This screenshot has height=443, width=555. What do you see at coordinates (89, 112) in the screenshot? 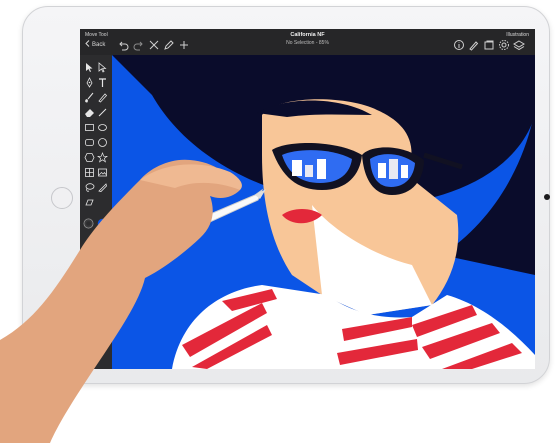
I see `eraser-tool-icon` at bounding box center [89, 112].